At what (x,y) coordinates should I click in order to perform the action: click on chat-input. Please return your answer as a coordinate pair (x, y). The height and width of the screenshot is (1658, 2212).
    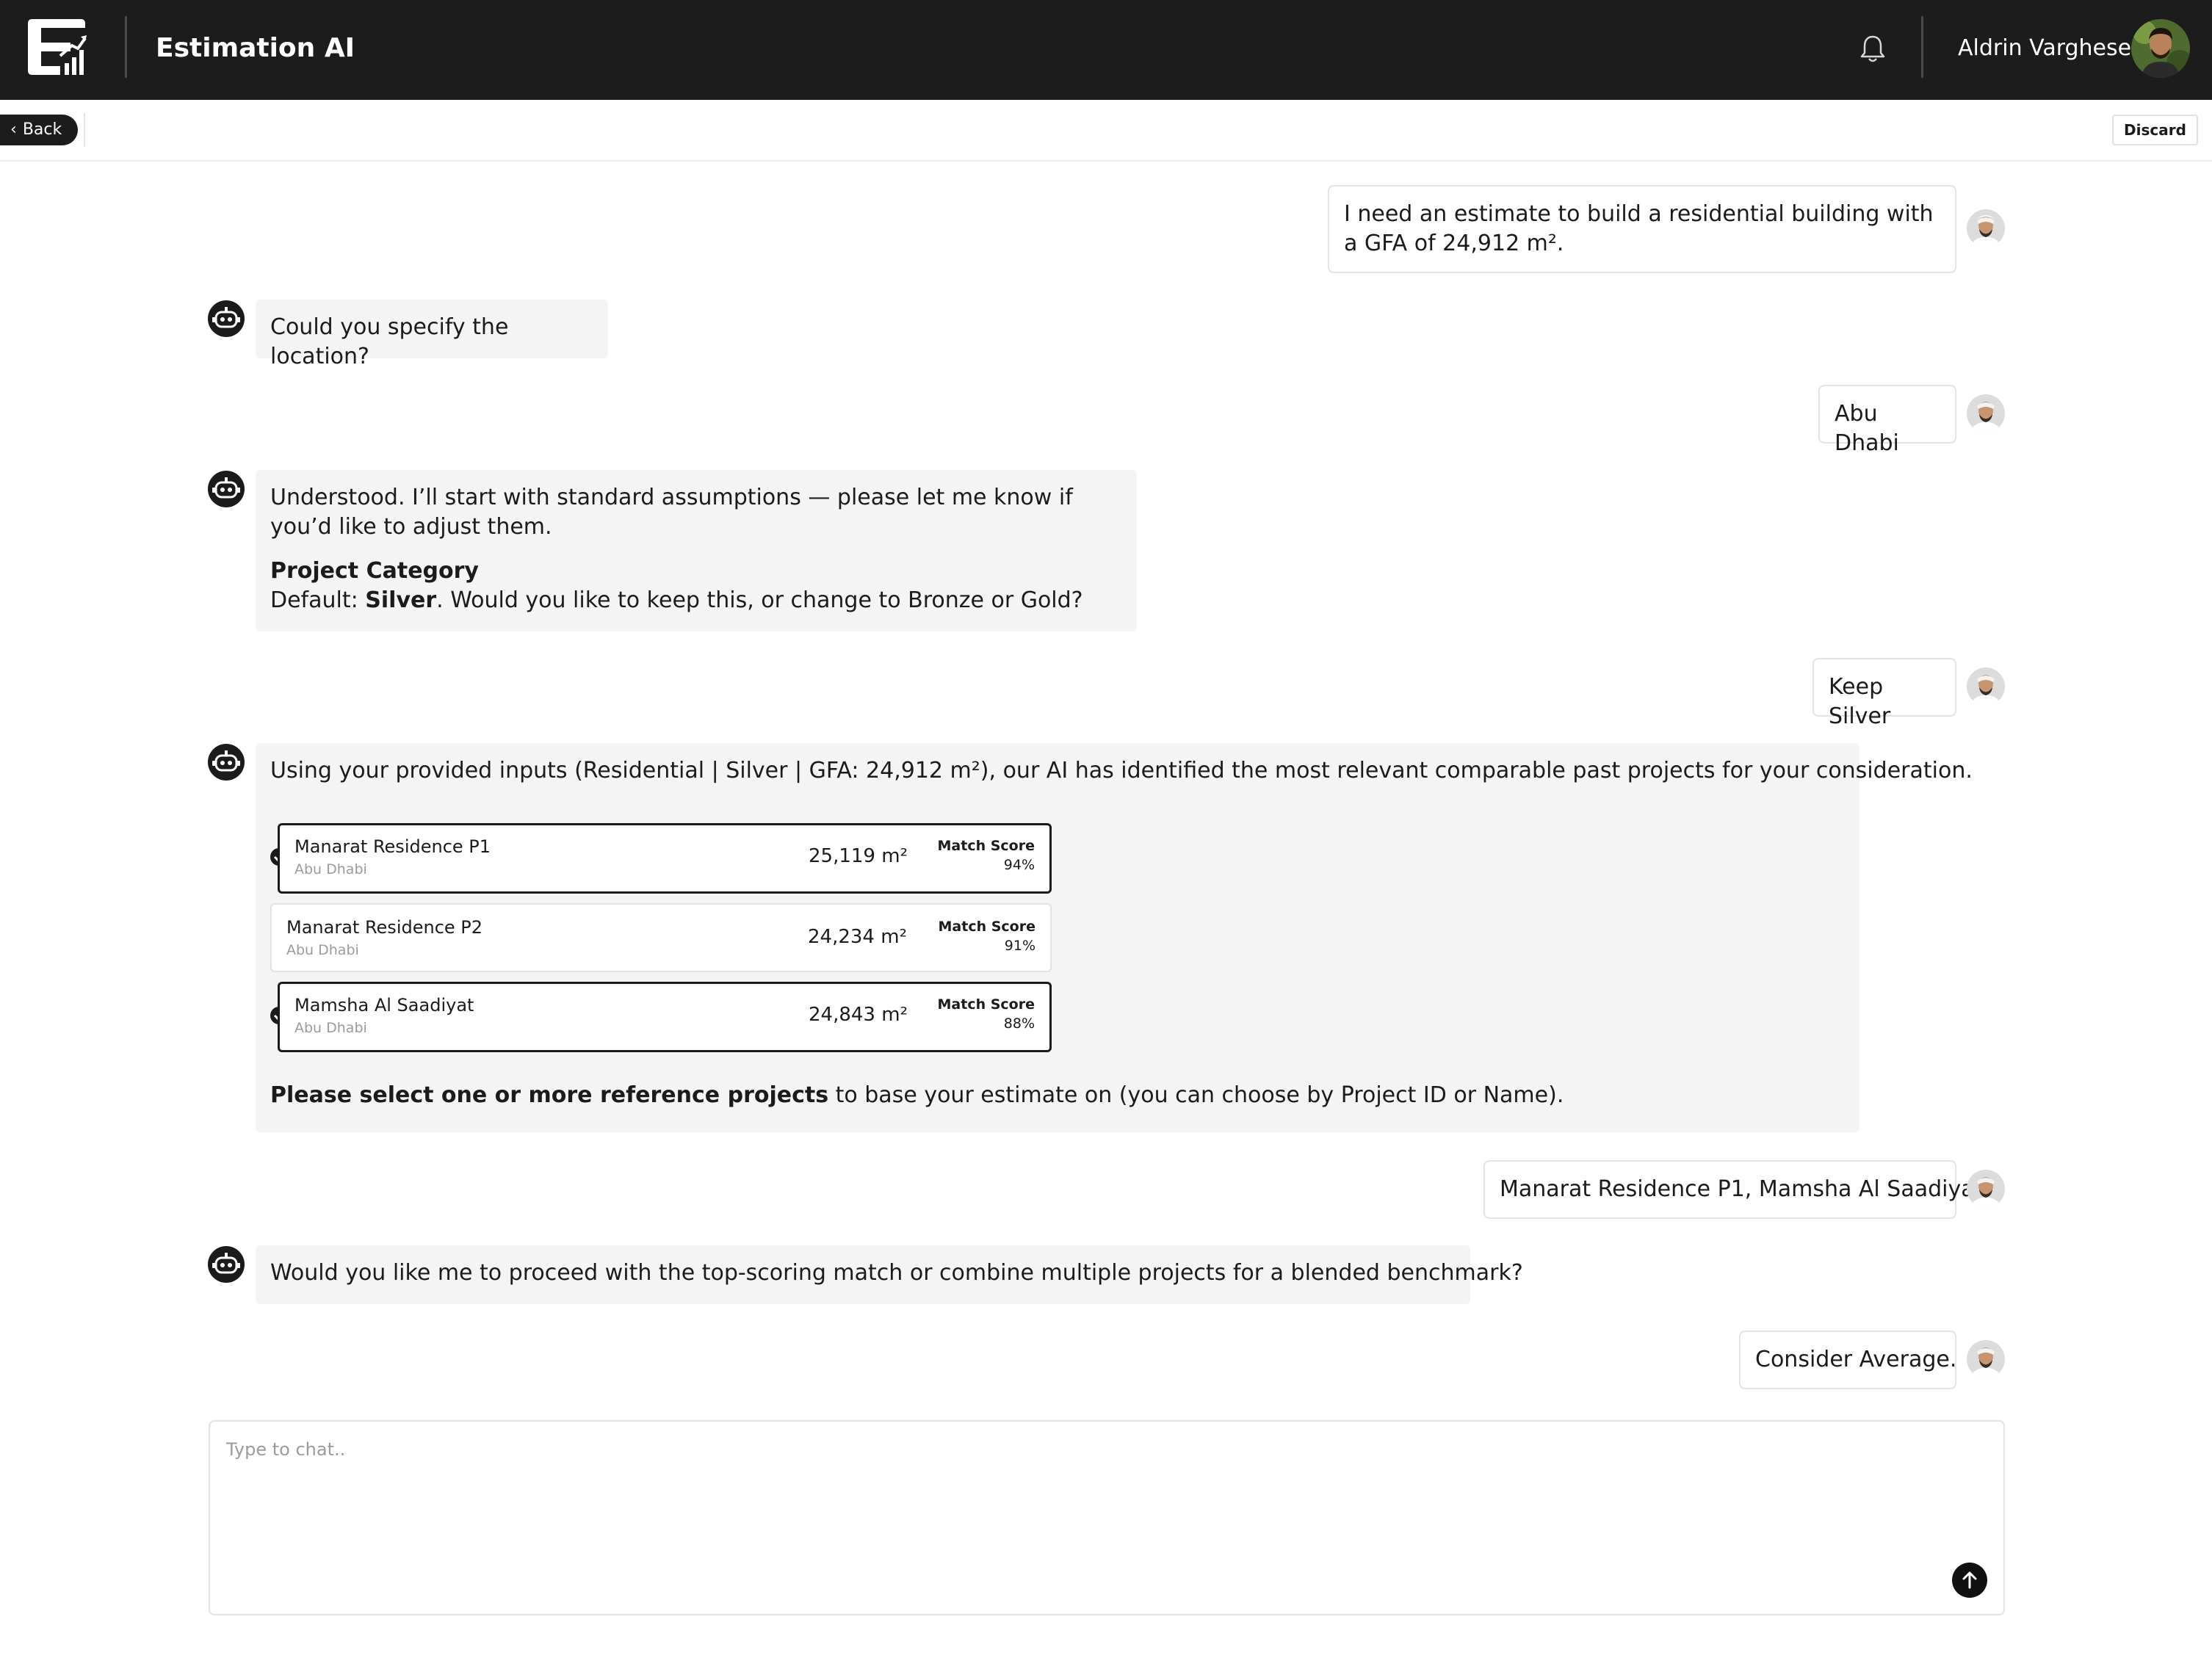
    Looking at the image, I should click on (1106, 1518).